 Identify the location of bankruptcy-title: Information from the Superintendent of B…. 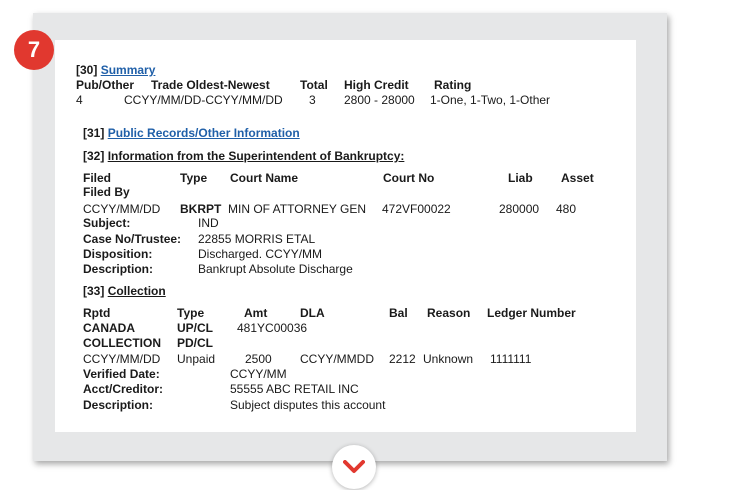
(256, 156).